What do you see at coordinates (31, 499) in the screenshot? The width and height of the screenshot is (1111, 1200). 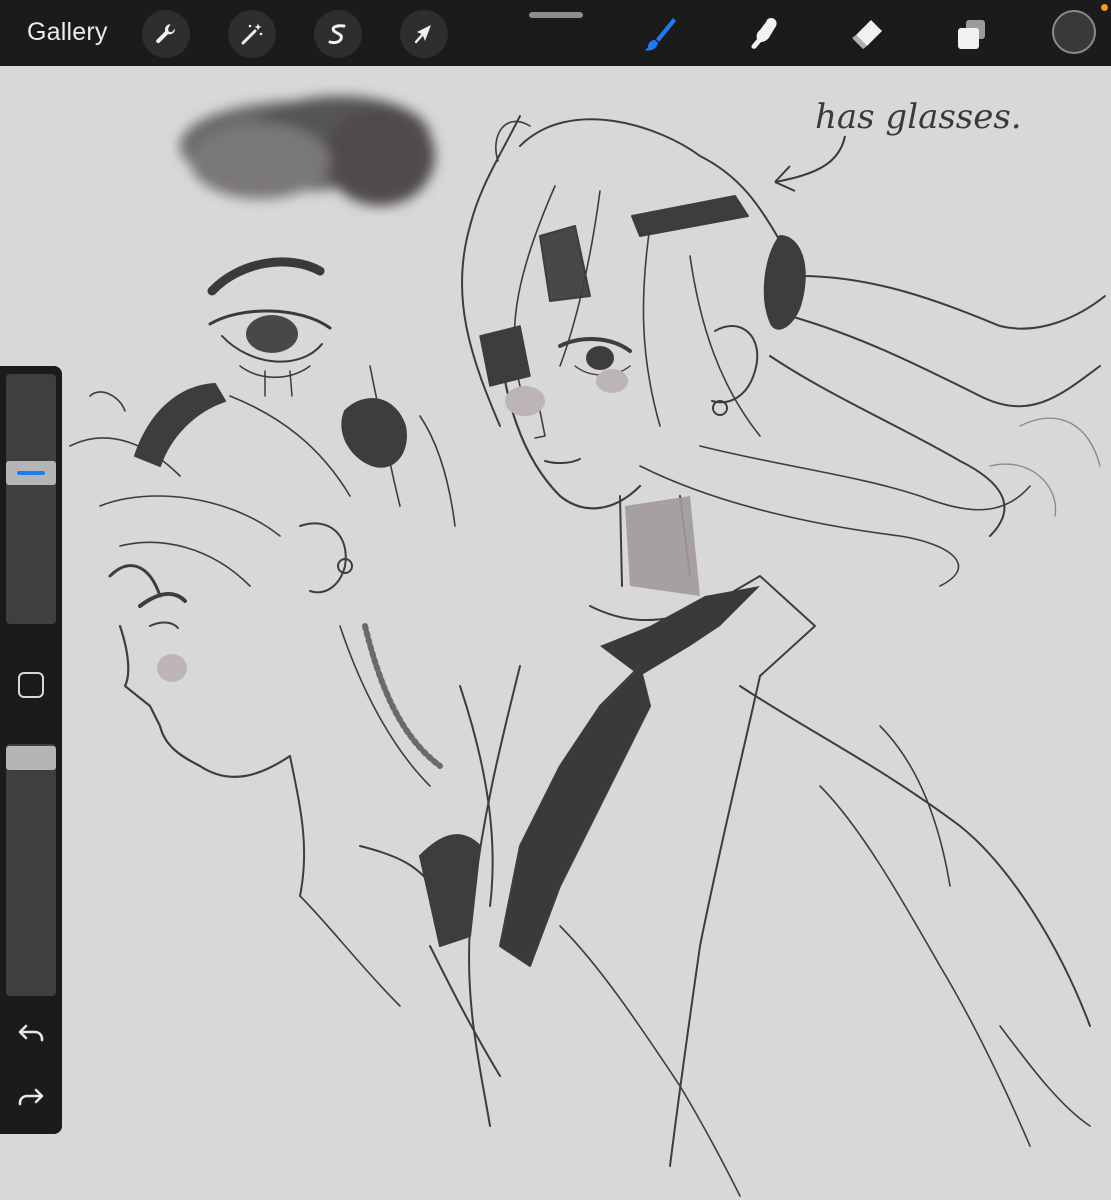 I see `brush-size-slider` at bounding box center [31, 499].